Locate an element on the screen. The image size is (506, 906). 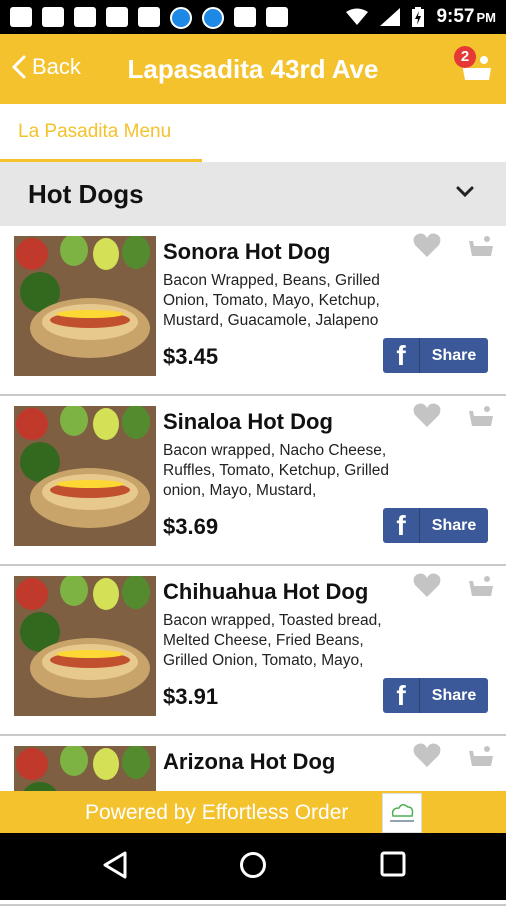
effortless-order-logo is located at coordinates (402, 813).